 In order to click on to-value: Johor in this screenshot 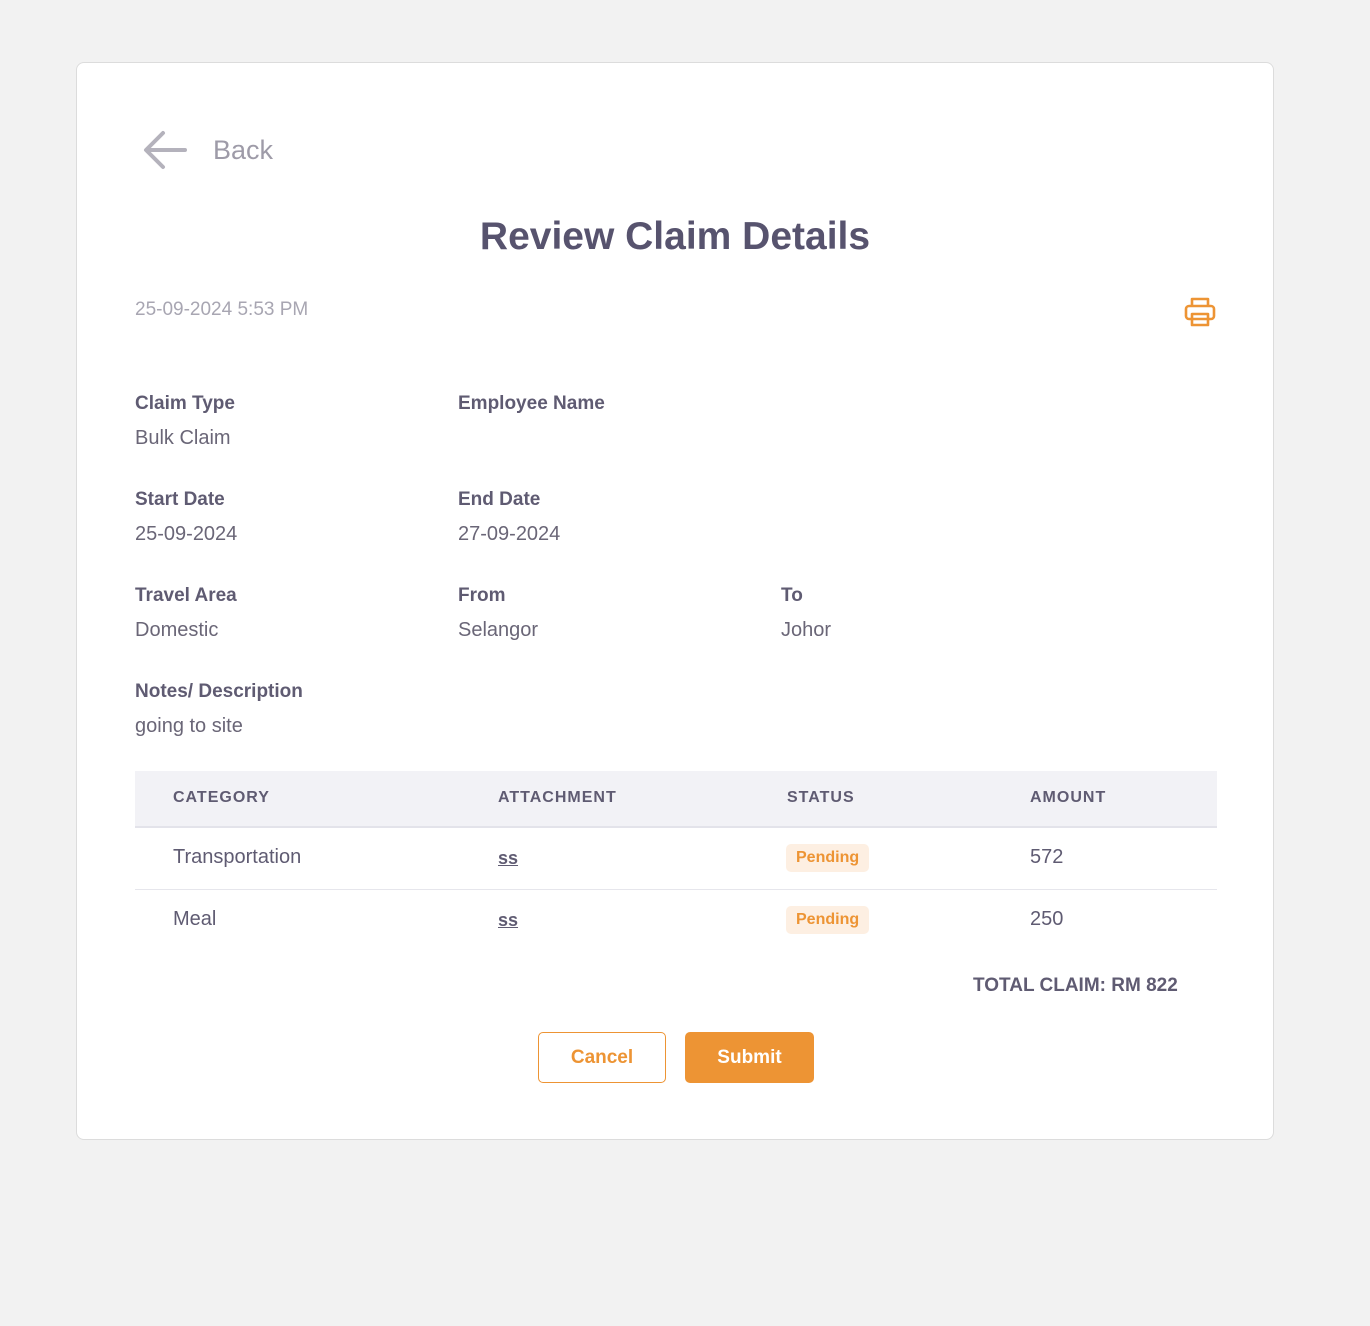, I will do `click(806, 630)`.